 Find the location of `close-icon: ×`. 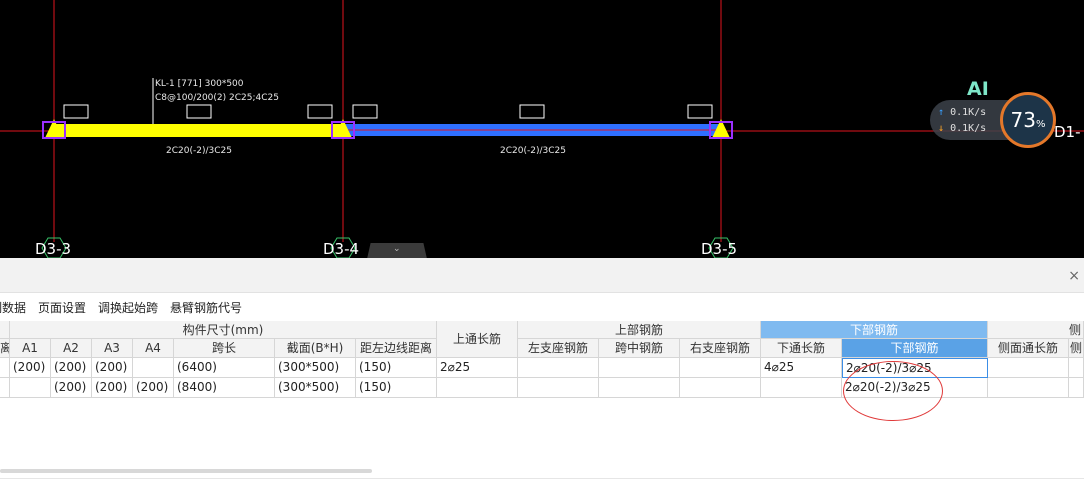

close-icon: × is located at coordinates (1074, 276).